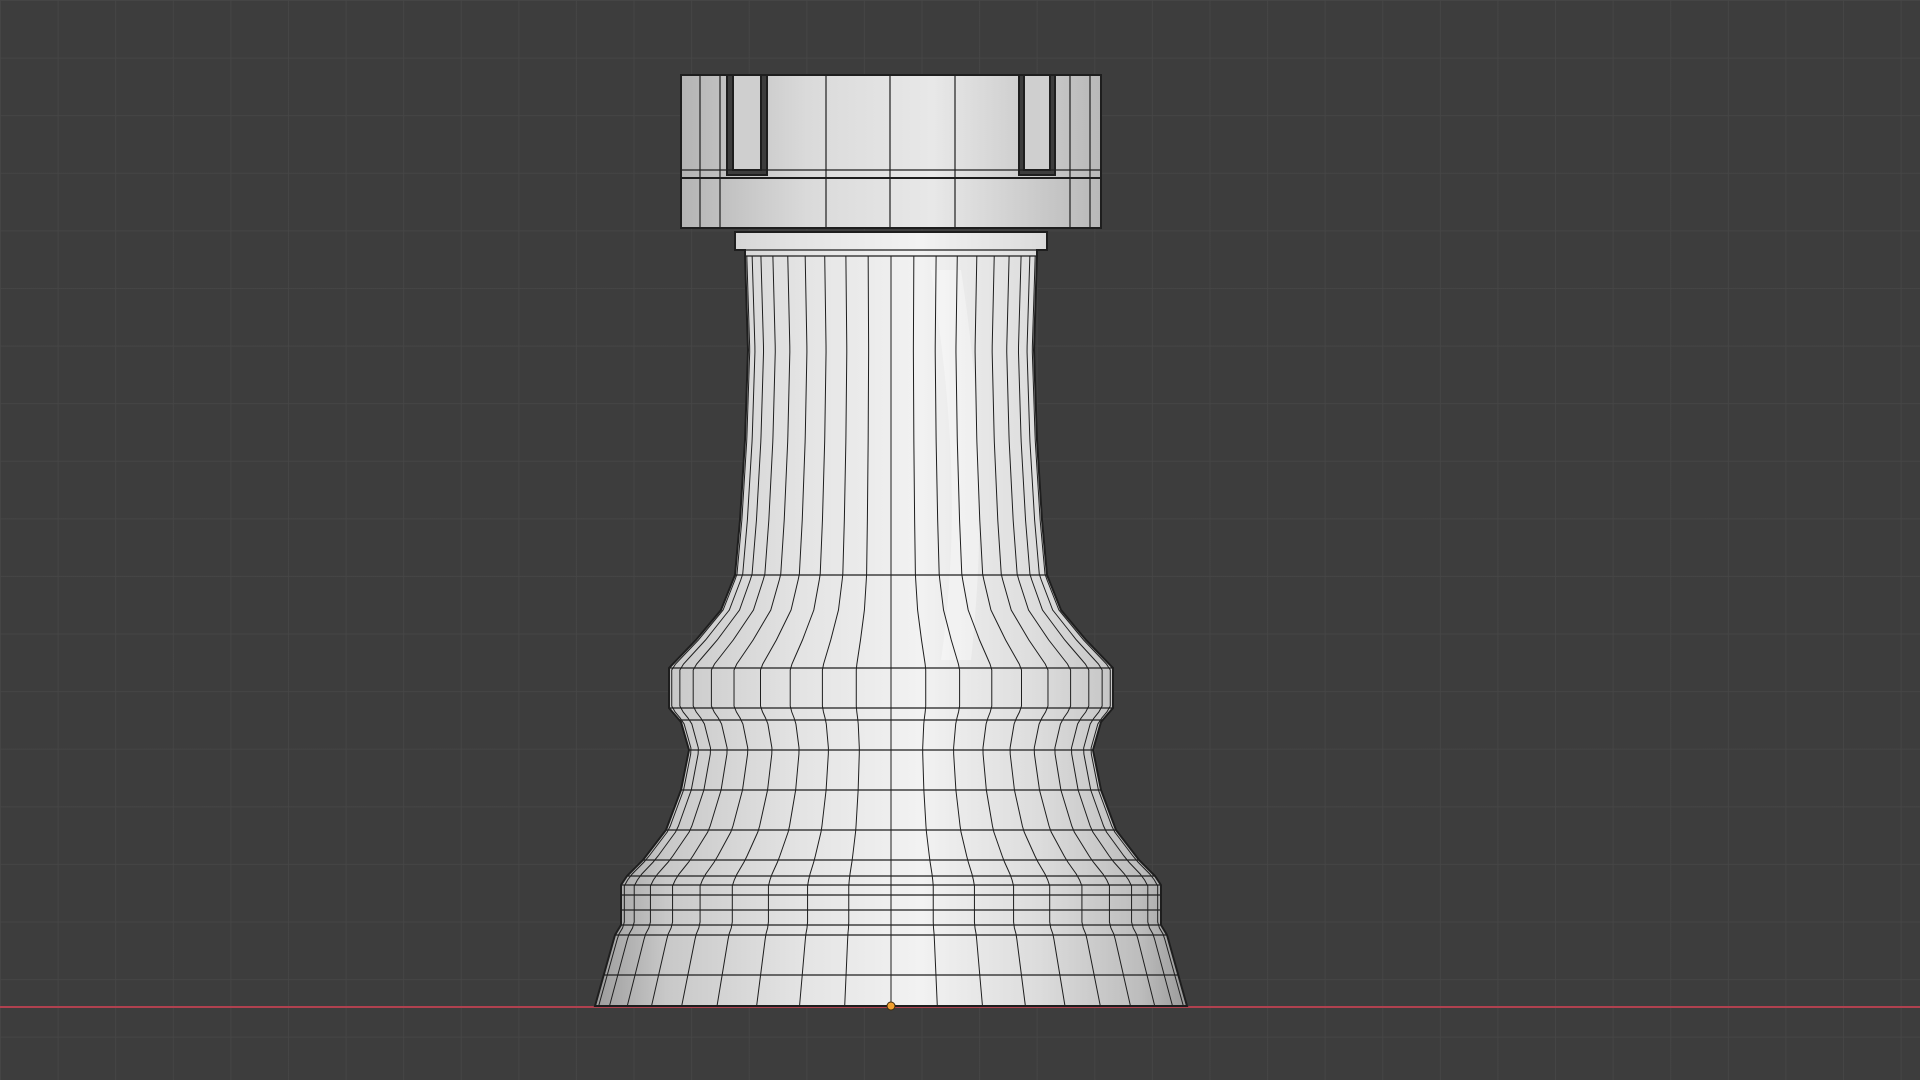 Image resolution: width=1920 pixels, height=1080 pixels. I want to click on object-origin-point, so click(891, 1006).